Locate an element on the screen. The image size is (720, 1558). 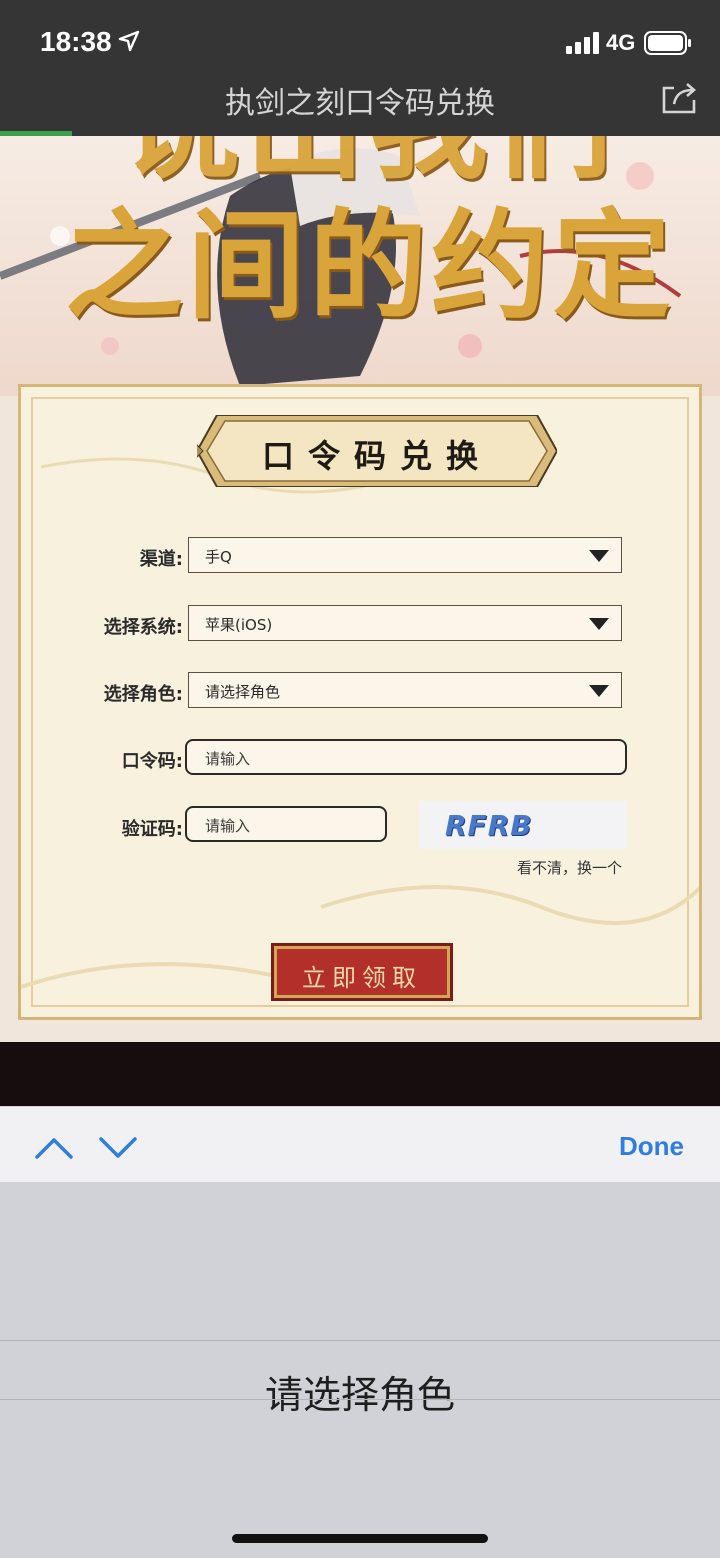
captcha-image: RFRB is located at coordinates (523, 825).